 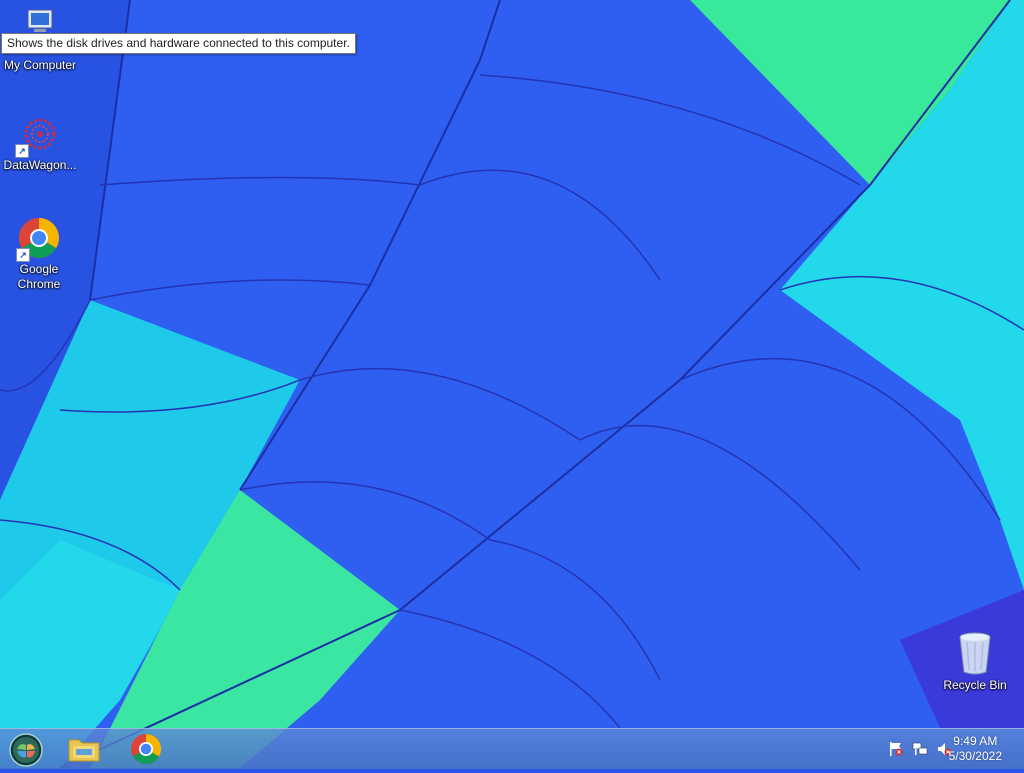 What do you see at coordinates (896, 749) in the screenshot?
I see `action-center-flag-icon` at bounding box center [896, 749].